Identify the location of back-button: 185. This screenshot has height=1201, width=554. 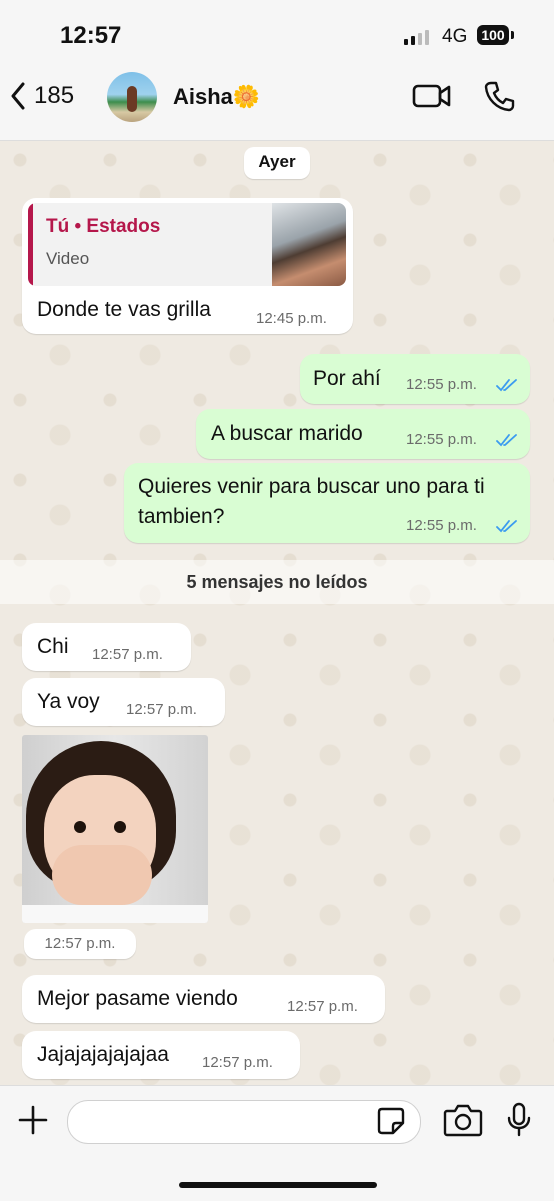
(42, 96).